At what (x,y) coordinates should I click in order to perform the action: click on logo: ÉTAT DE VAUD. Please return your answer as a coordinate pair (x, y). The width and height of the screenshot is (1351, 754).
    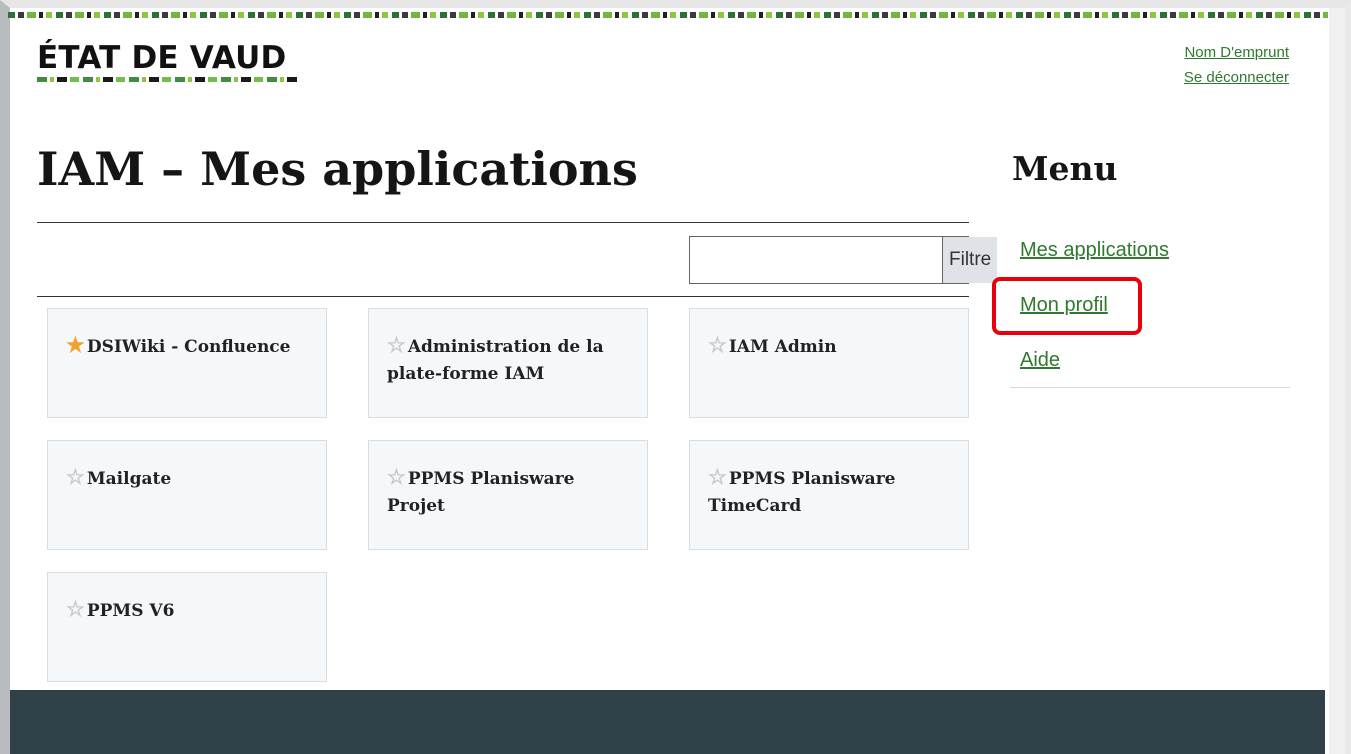
    Looking at the image, I should click on (161, 58).